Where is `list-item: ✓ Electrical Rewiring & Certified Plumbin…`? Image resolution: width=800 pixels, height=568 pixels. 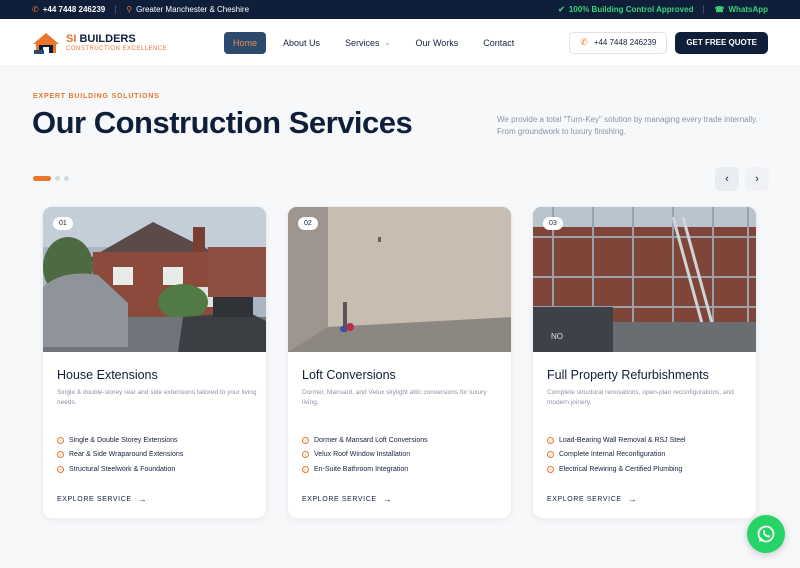 list-item: ✓ Electrical Rewiring & Certified Plumbin… is located at coordinates (615, 469).